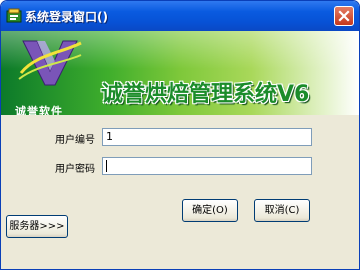 The width and height of the screenshot is (360, 270). I want to click on title-bar: 系统登录窗口(), so click(180, 16).